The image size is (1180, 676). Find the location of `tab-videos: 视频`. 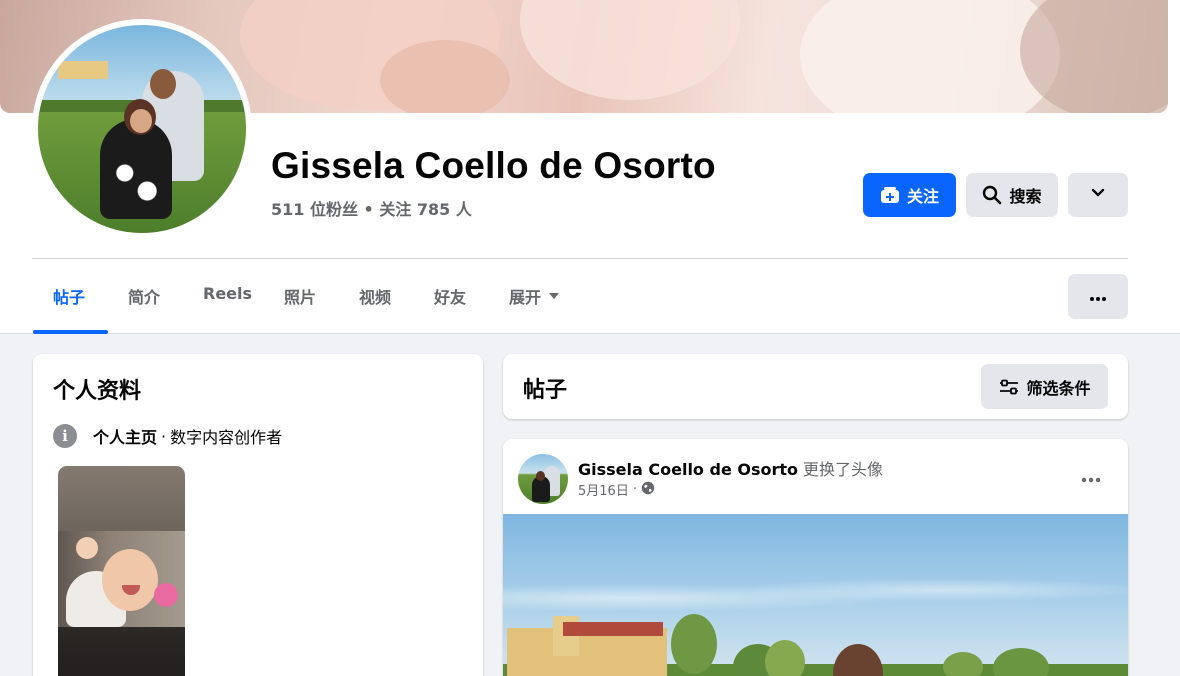

tab-videos: 视频 is located at coordinates (375, 296).